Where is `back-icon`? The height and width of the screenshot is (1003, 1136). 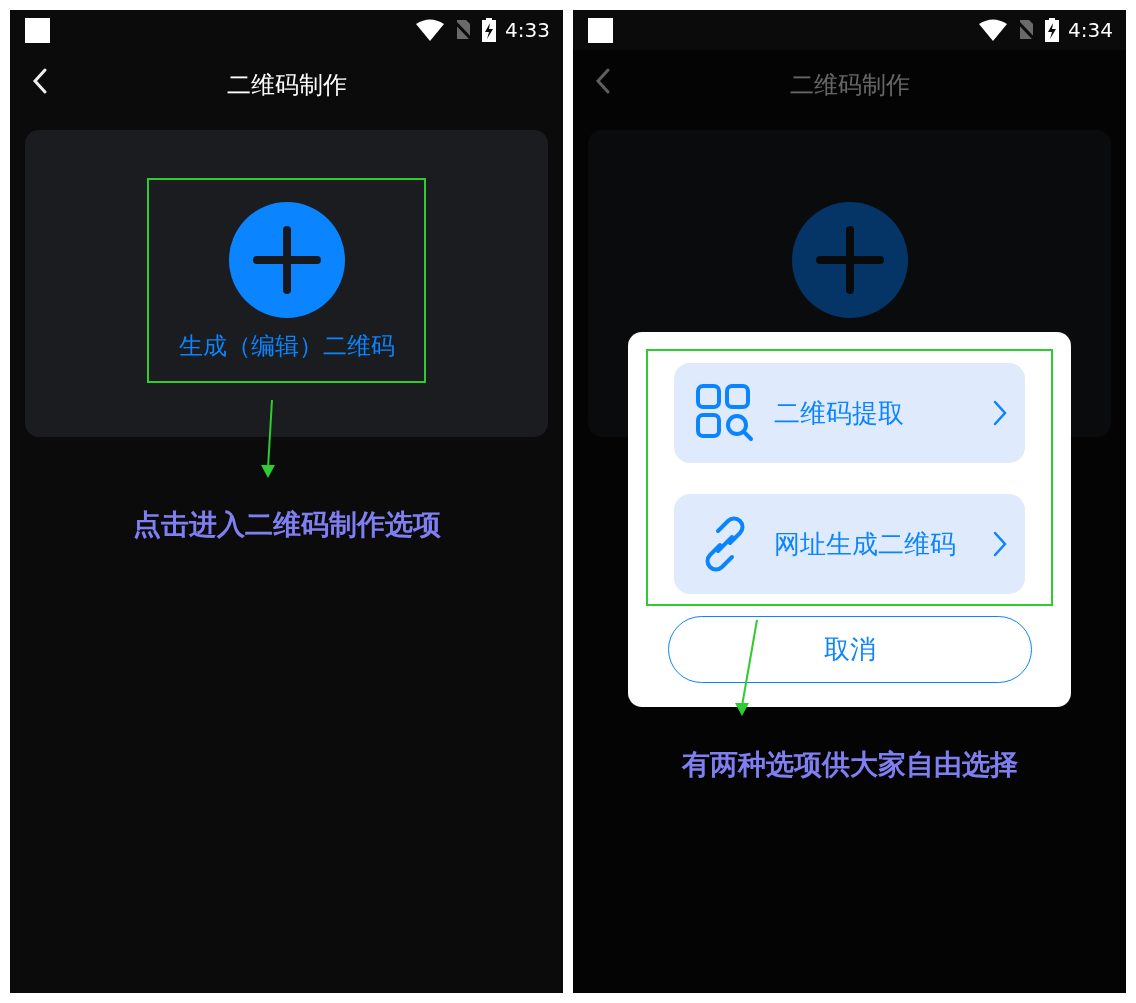 back-icon is located at coordinates (40, 81).